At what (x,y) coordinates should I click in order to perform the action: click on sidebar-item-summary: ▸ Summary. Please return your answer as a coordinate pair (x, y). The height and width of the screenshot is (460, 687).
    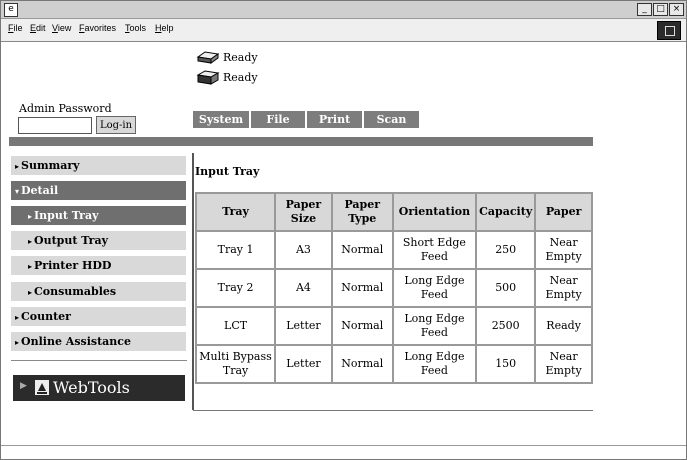
    Looking at the image, I should click on (98, 165).